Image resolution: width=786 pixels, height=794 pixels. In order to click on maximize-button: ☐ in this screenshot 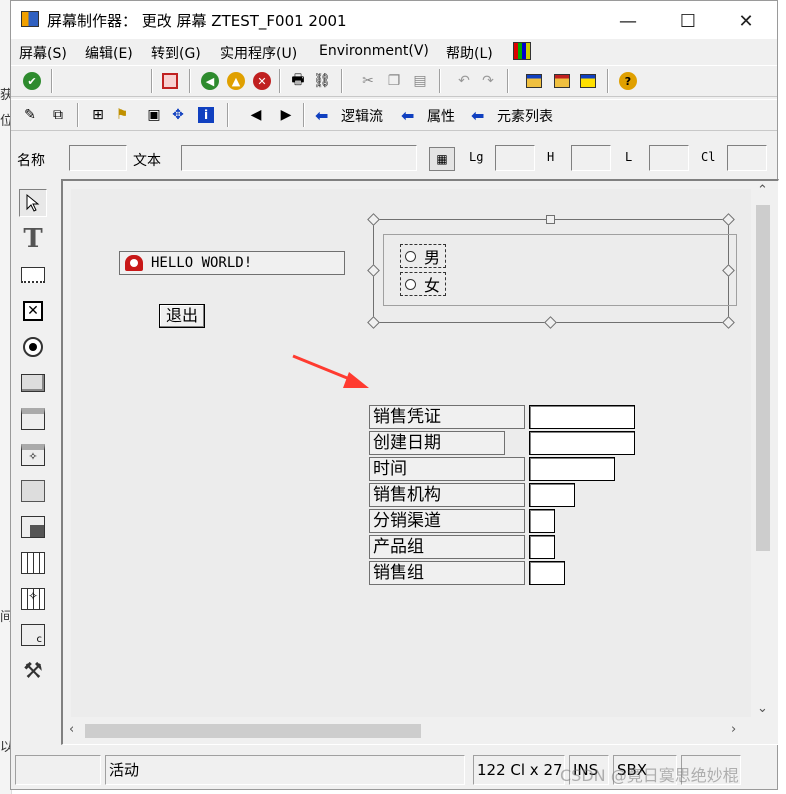, I will do `click(688, 21)`.